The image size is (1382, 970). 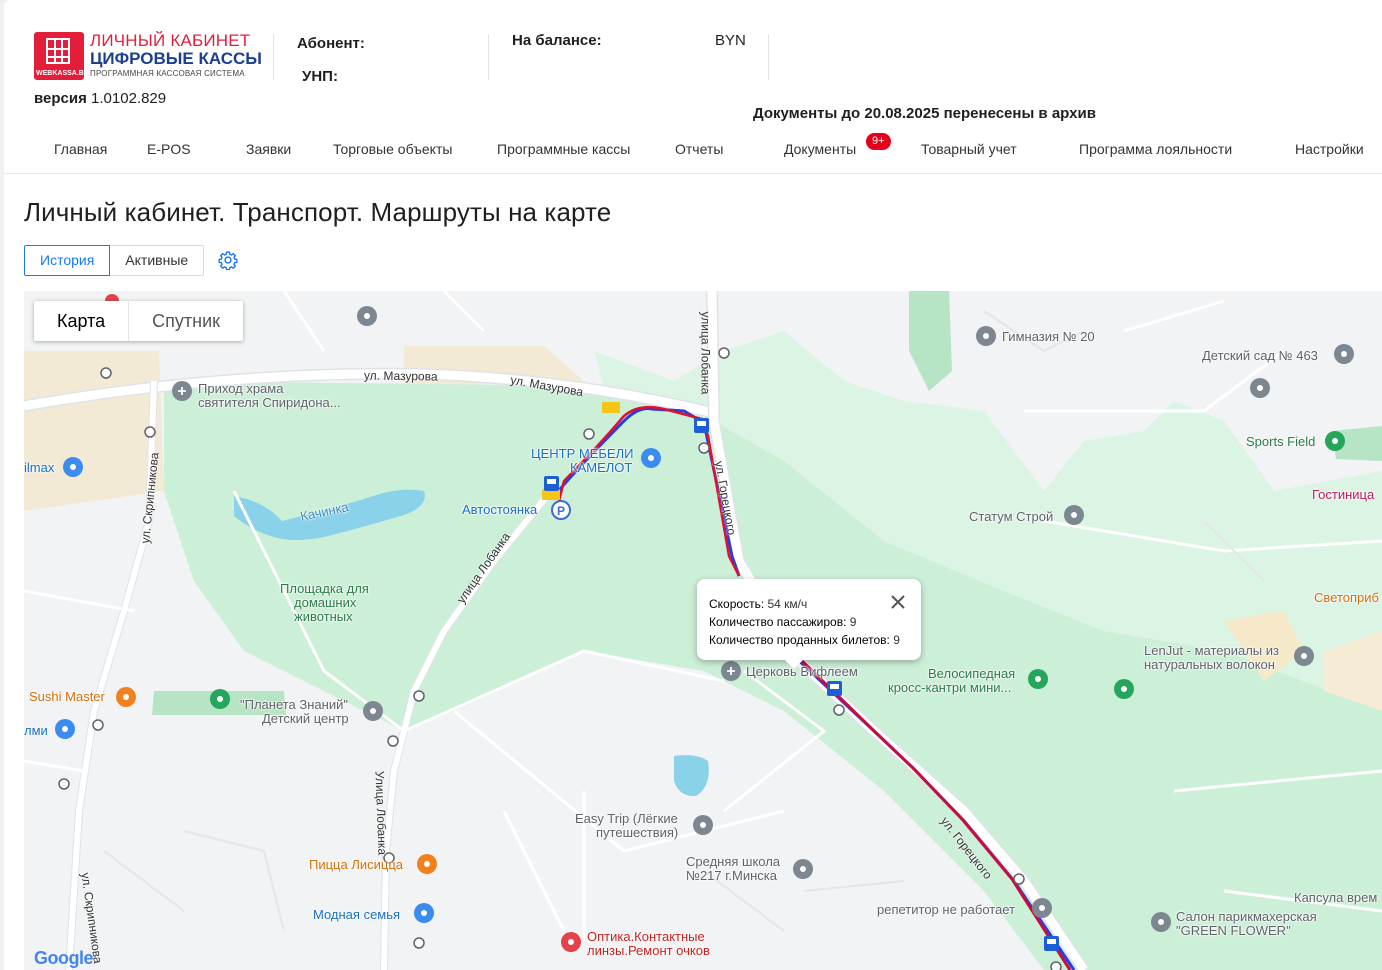 I want to click on tickets-row: Количество проданных билетов: 9, so click(x=809, y=640).